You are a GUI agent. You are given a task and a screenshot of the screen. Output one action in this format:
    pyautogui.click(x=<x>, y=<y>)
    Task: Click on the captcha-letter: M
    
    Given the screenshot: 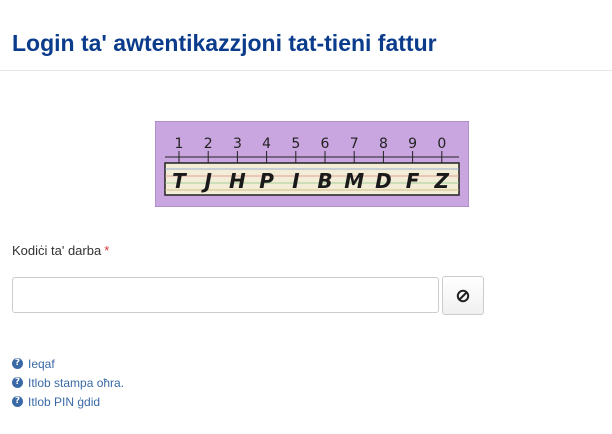 What is the action you would take?
    pyautogui.click(x=354, y=181)
    